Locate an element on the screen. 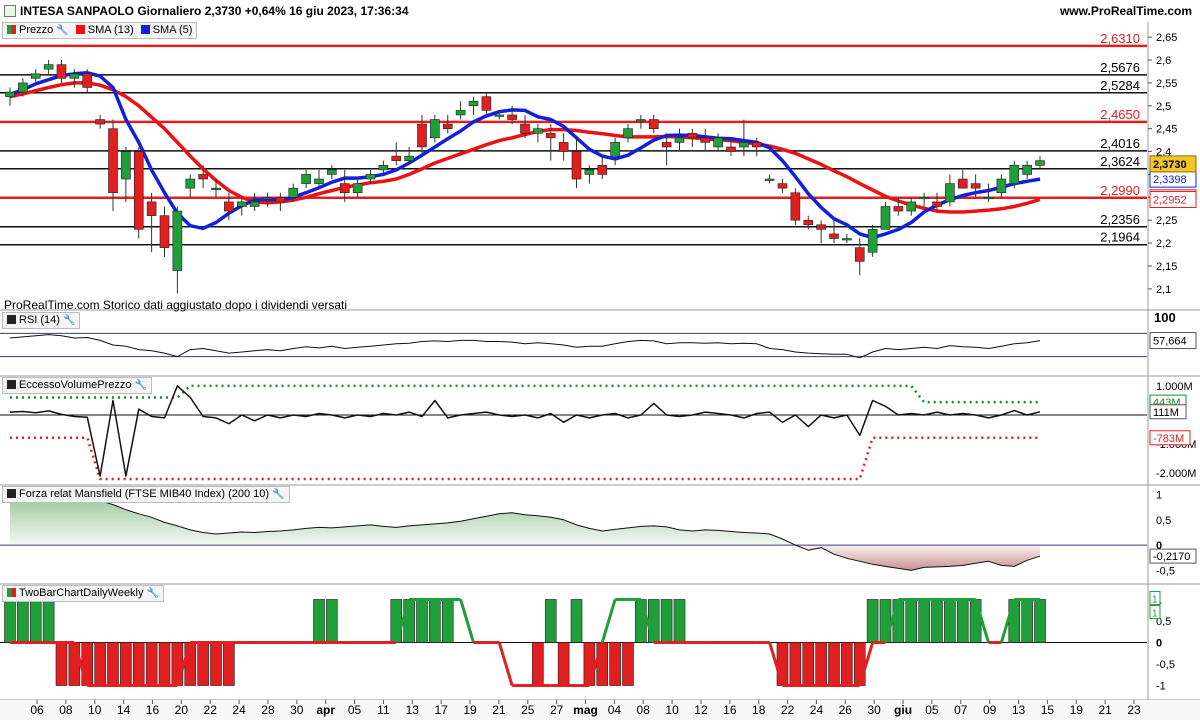 The image size is (1200, 720). black-level-label: 2,1964 is located at coordinates (1120, 237).